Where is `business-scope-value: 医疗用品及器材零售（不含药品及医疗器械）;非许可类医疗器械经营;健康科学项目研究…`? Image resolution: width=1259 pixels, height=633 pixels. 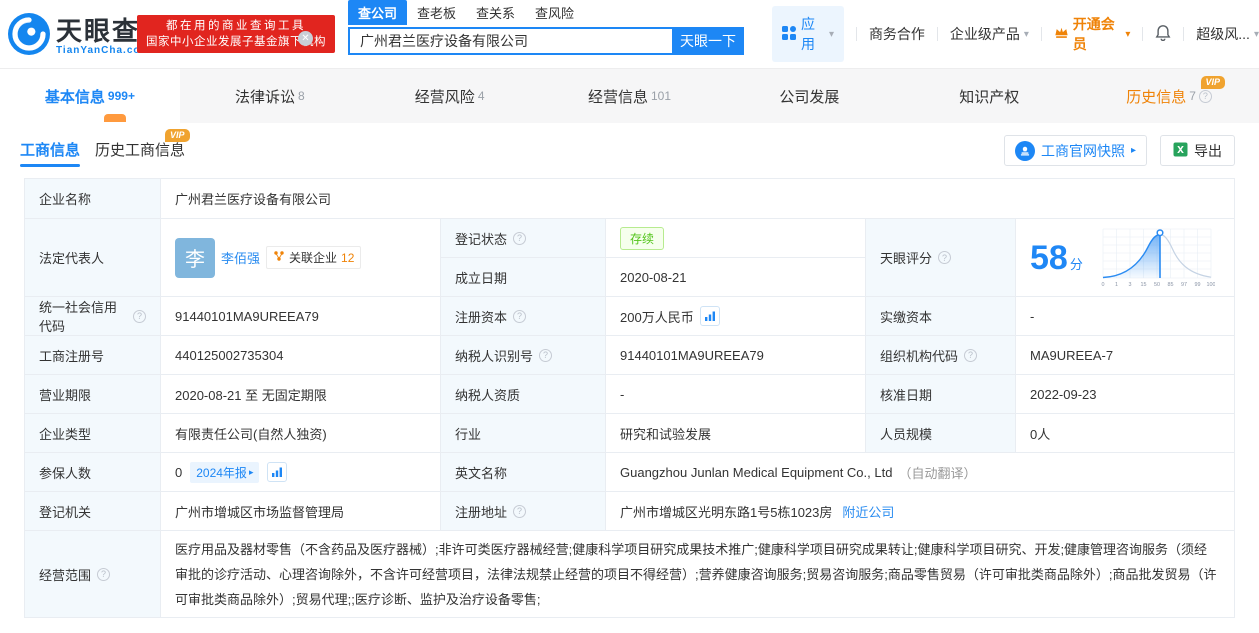 business-scope-value: 医疗用品及器材零售（不含药品及医疗器械）;非许可类医疗器械经营;健康科学项目研究… is located at coordinates (698, 574).